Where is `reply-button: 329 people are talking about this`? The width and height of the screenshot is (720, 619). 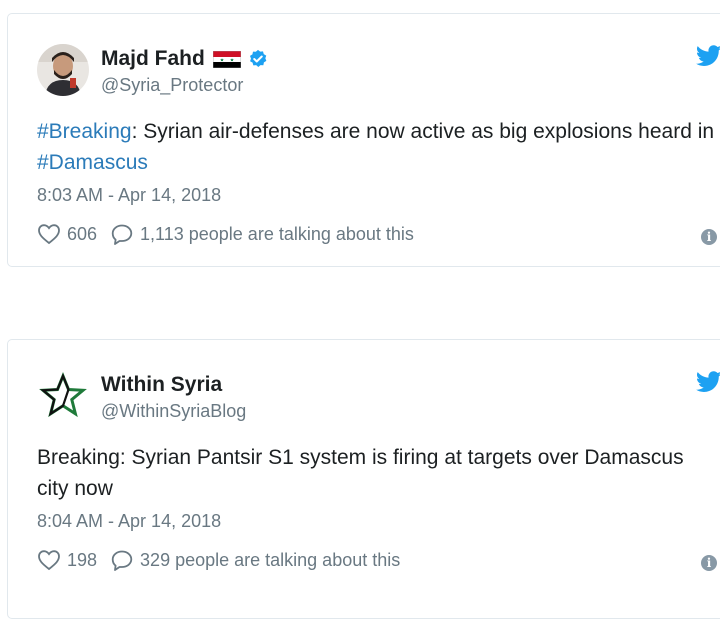 reply-button: 329 people are talking about this is located at coordinates (255, 560).